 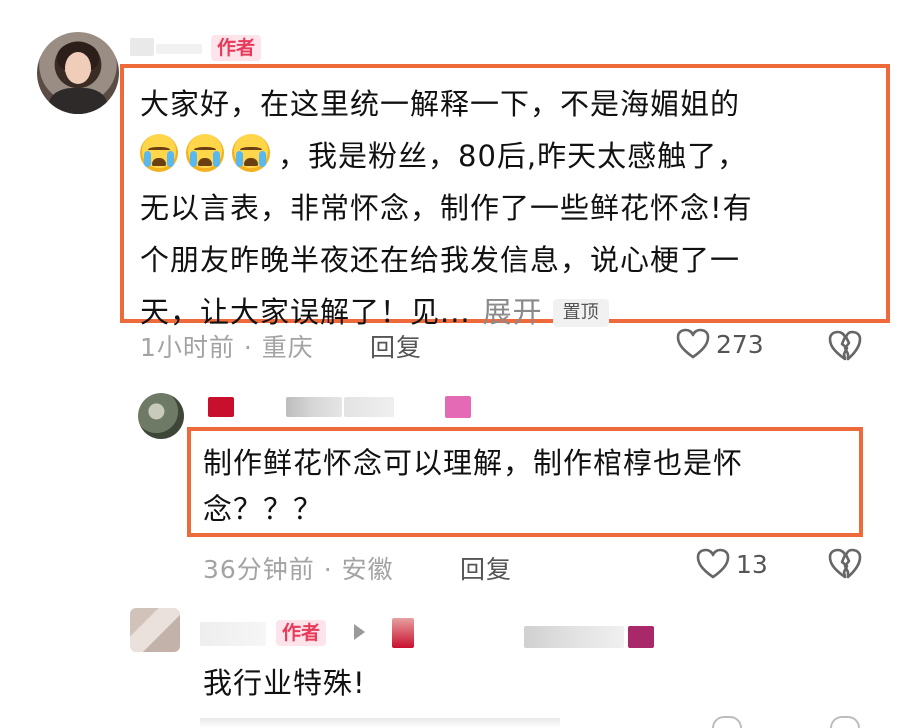 What do you see at coordinates (752, 564) in the screenshot?
I see `like-count: 13` at bounding box center [752, 564].